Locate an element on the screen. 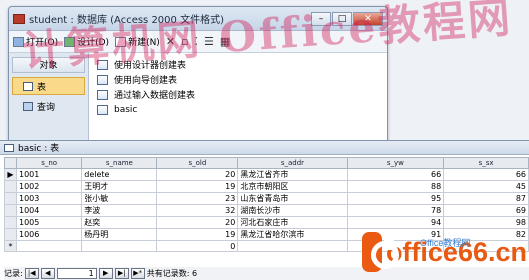  cell-s-name is located at coordinates (119, 246).